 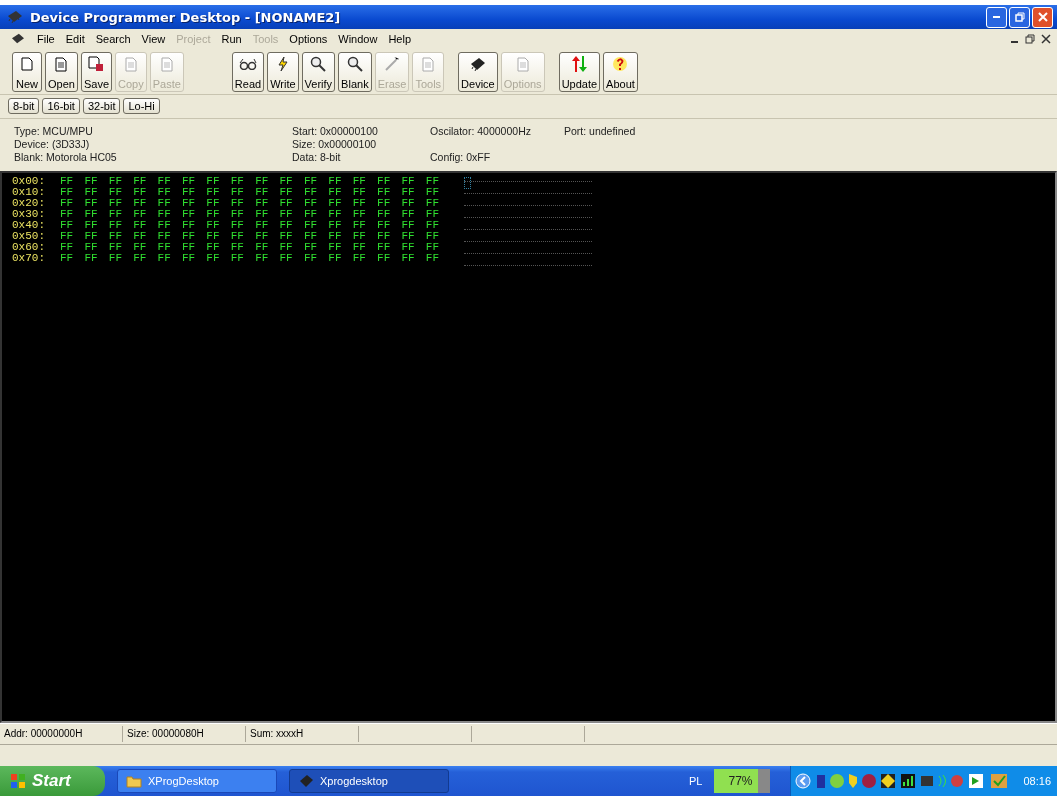 What do you see at coordinates (318, 72) in the screenshot?
I see `toolbar-button: Verify` at bounding box center [318, 72].